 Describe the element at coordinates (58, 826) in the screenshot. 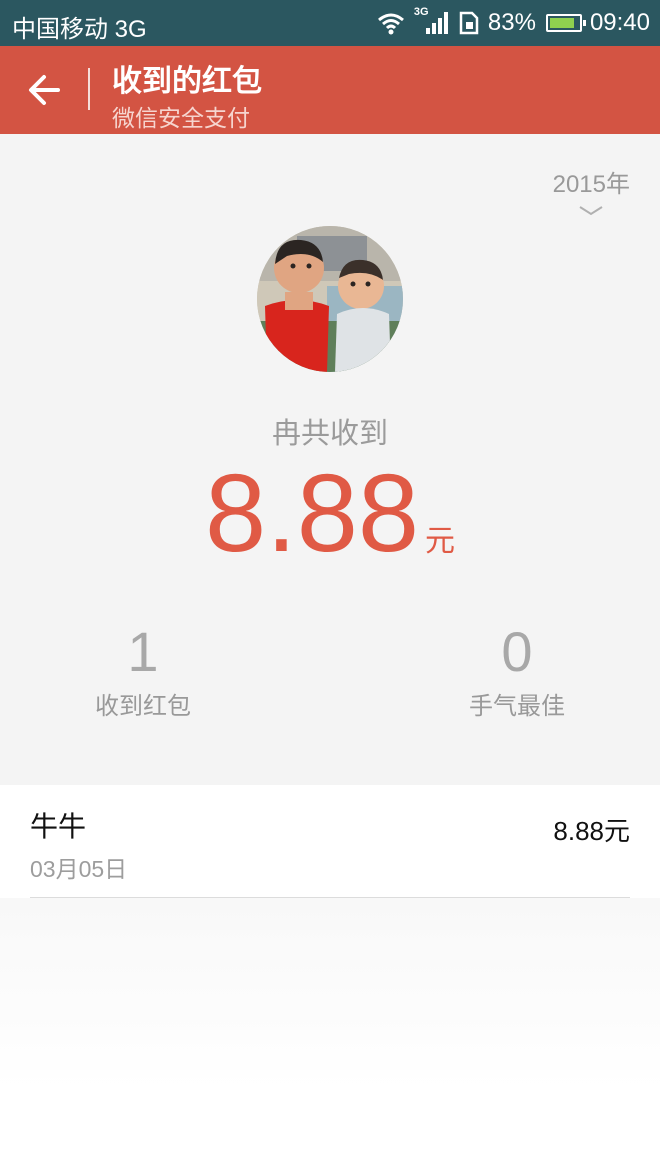

I see `sender-name: 牛牛` at that location.